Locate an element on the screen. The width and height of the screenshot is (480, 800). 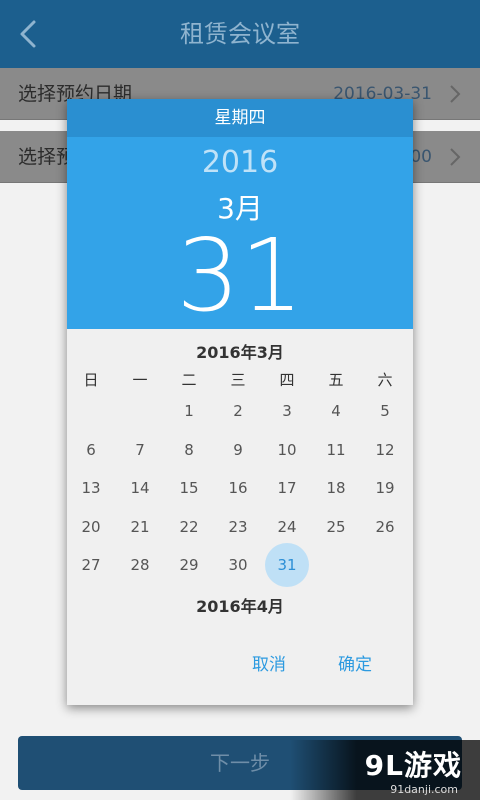
calendar-day: 9 is located at coordinates (238, 450).